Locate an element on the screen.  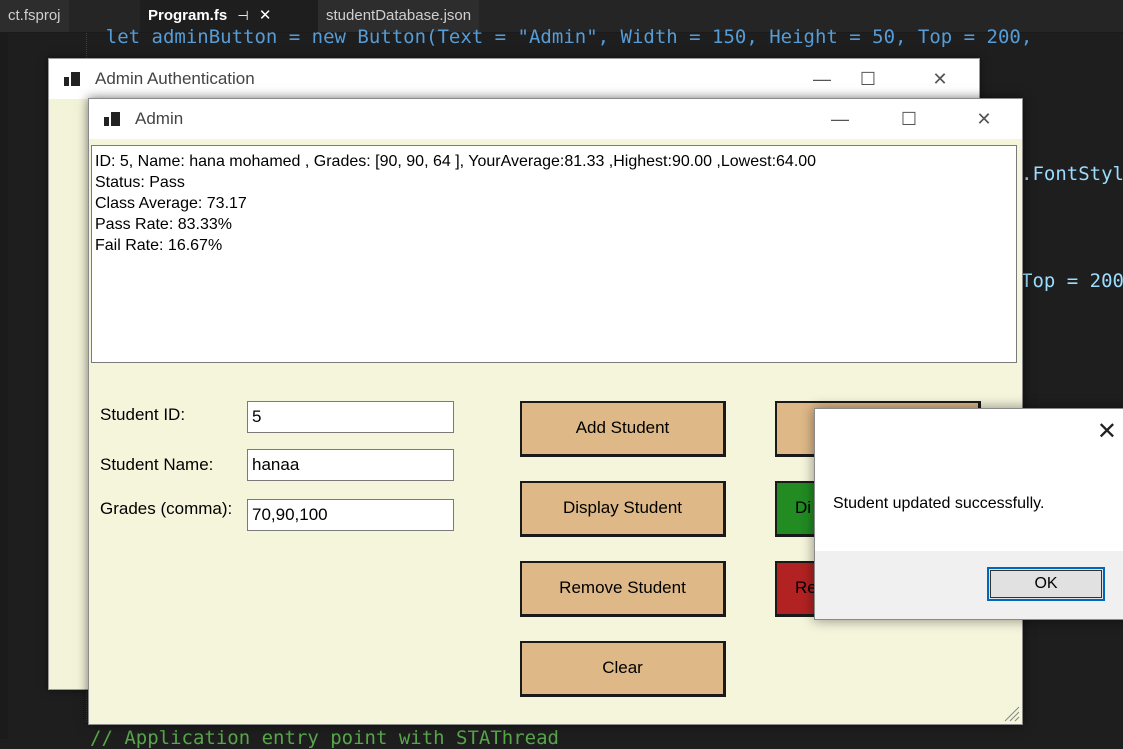
clear-button: Clear is located at coordinates (623, 669).